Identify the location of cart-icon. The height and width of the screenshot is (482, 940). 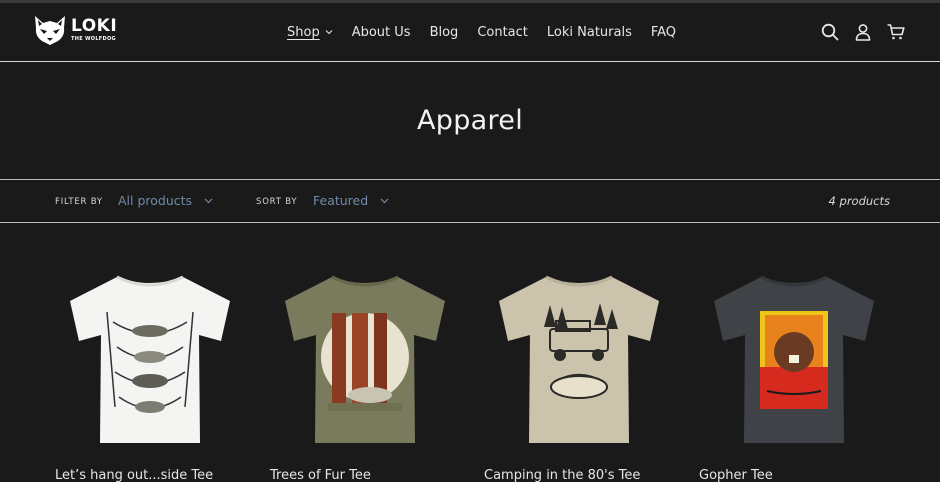
(896, 32).